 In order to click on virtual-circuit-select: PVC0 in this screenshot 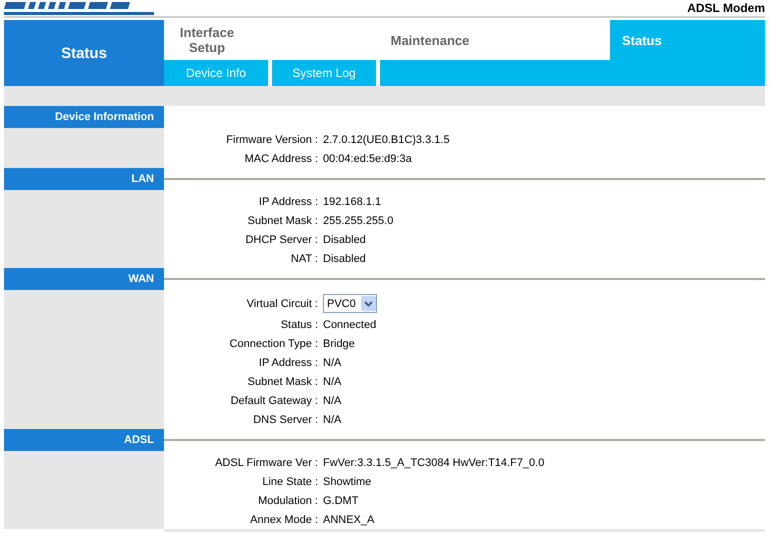, I will do `click(350, 303)`.